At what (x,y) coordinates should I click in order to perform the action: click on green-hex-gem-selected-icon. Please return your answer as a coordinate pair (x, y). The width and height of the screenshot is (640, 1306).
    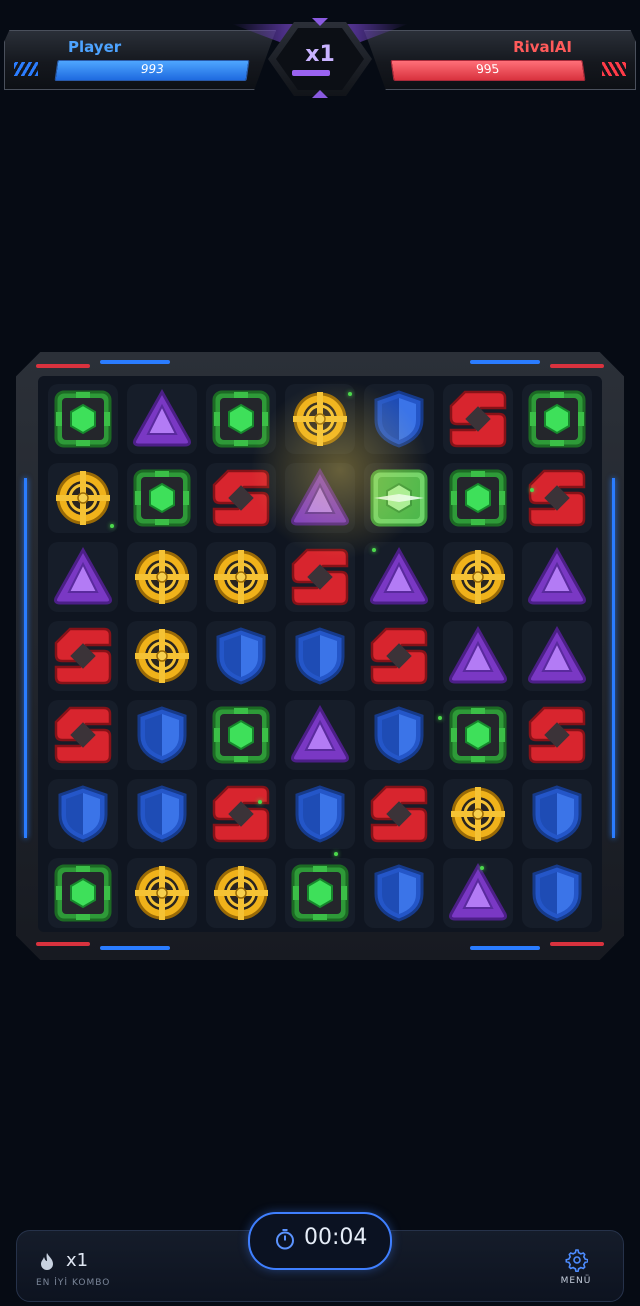
    Looking at the image, I should click on (399, 498).